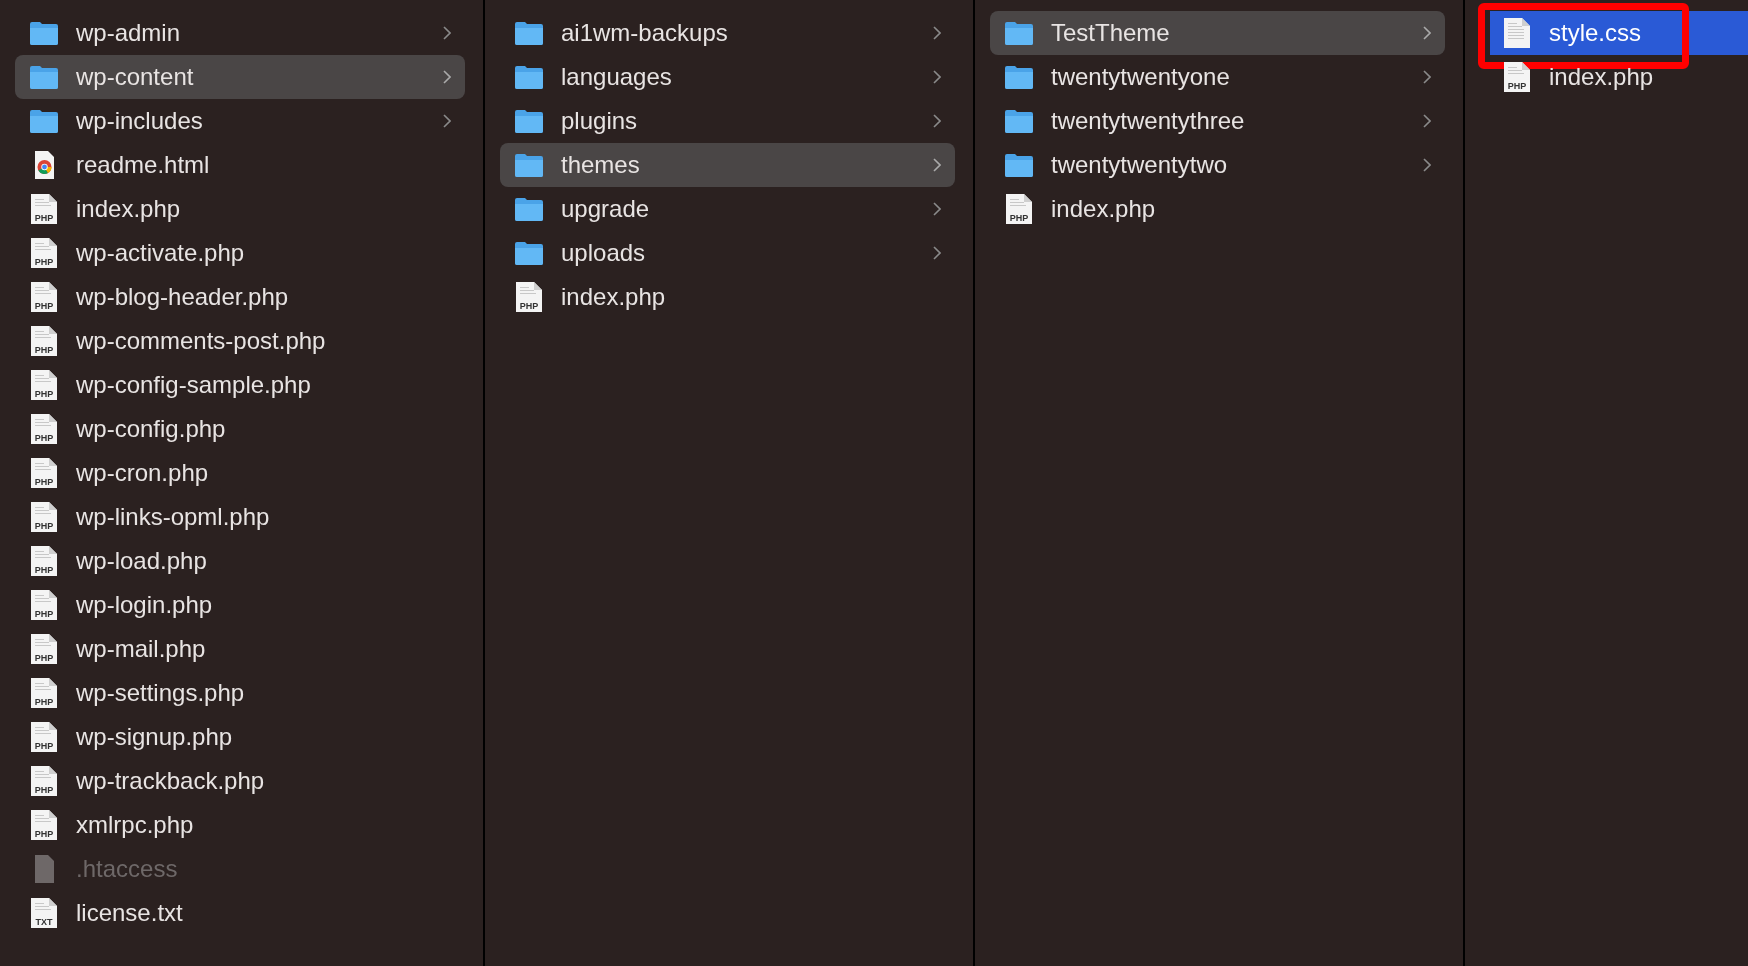 This screenshot has height=966, width=1748. I want to click on file-row: PHP wp-blog-header.php, so click(240, 297).